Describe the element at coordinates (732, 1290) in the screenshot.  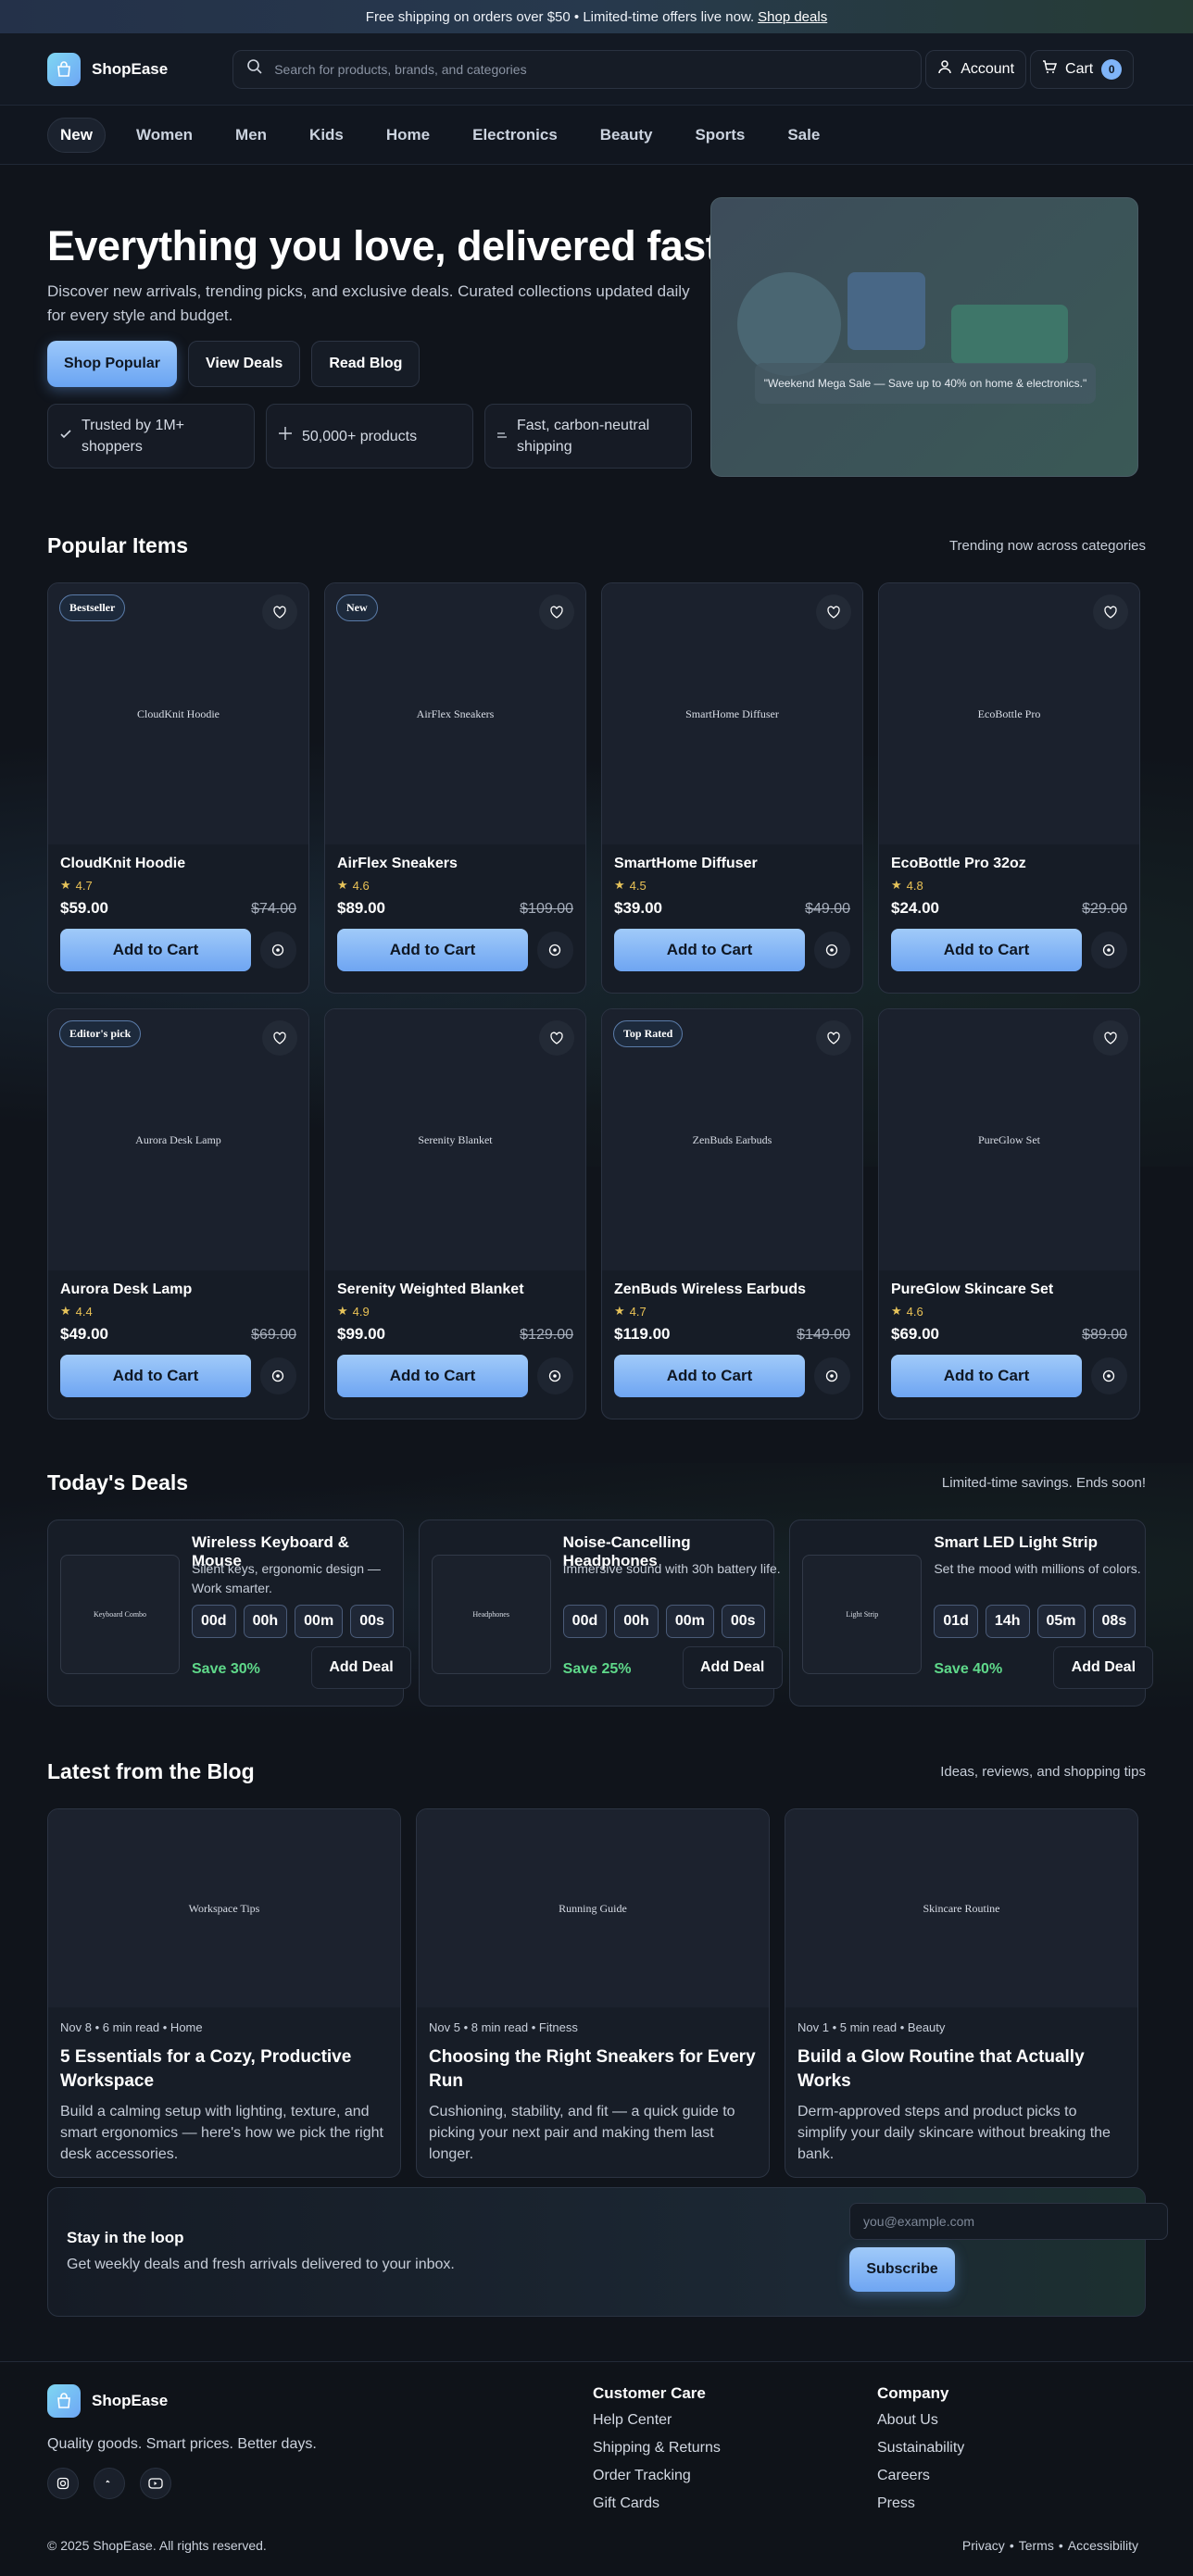
I see `product-name: ZenBuds Wireless Earbuds` at that location.